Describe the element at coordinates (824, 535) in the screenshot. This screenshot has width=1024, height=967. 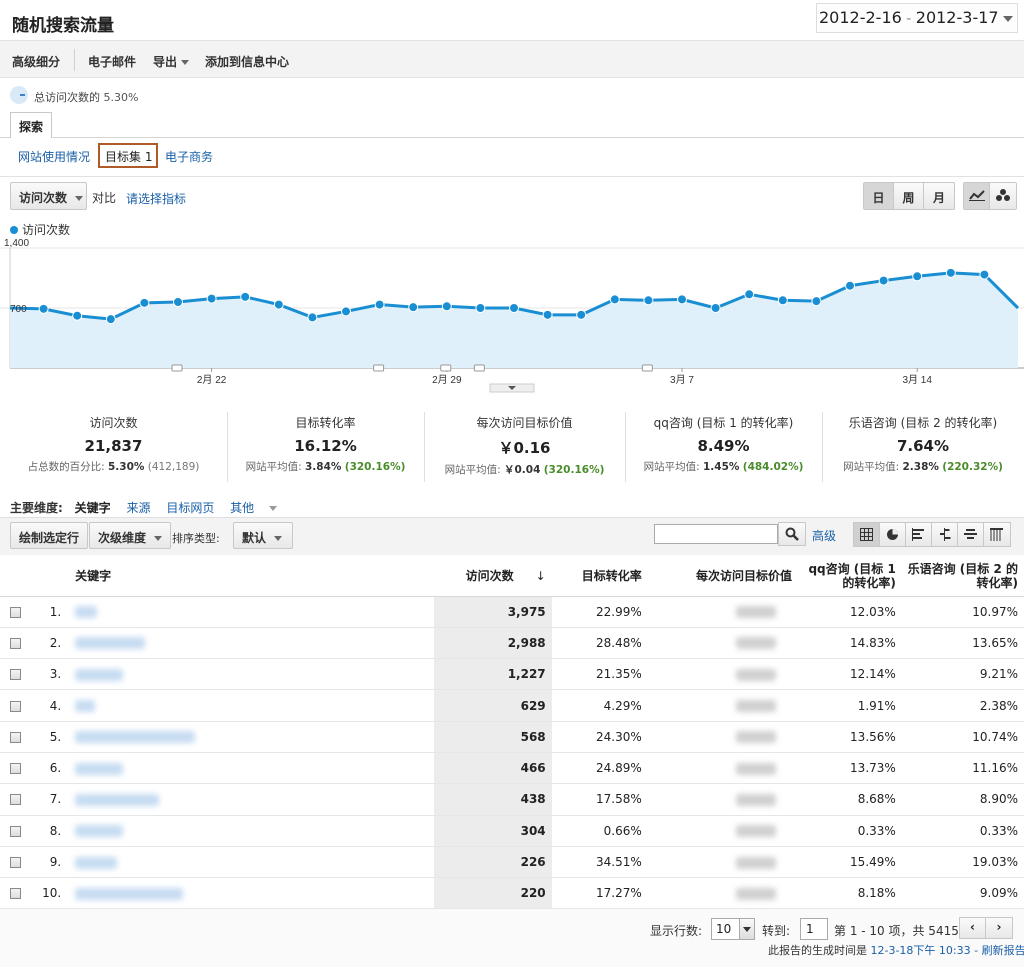
I see `advanced-filter-link: 高级` at that location.